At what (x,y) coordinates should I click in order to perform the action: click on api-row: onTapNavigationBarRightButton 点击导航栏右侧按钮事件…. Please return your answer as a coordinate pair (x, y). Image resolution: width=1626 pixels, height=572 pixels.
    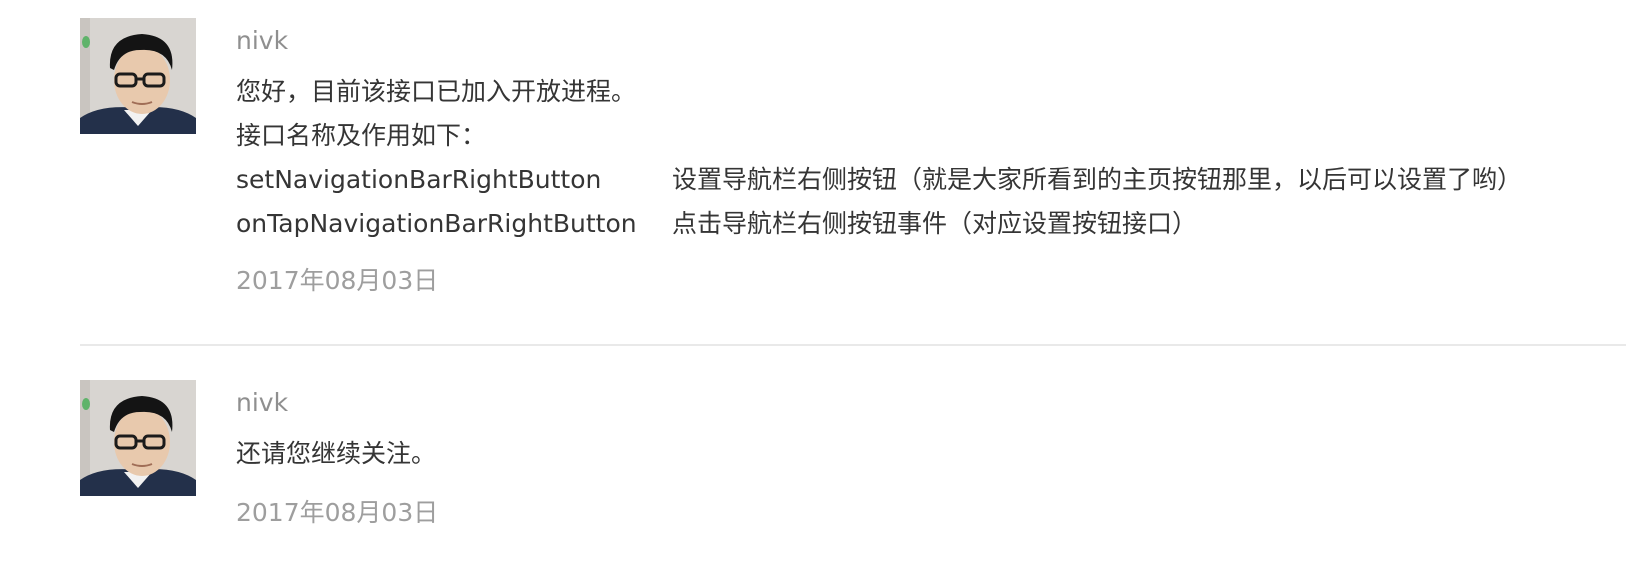
    Looking at the image, I should click on (931, 224).